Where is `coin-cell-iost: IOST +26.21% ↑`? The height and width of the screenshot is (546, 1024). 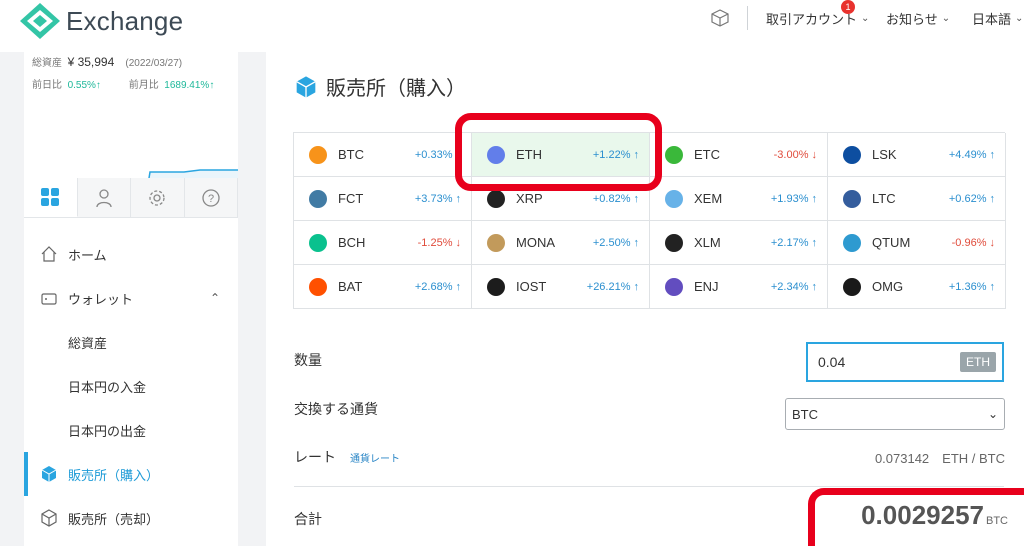
coin-cell-iost: IOST +26.21% ↑ is located at coordinates (561, 287).